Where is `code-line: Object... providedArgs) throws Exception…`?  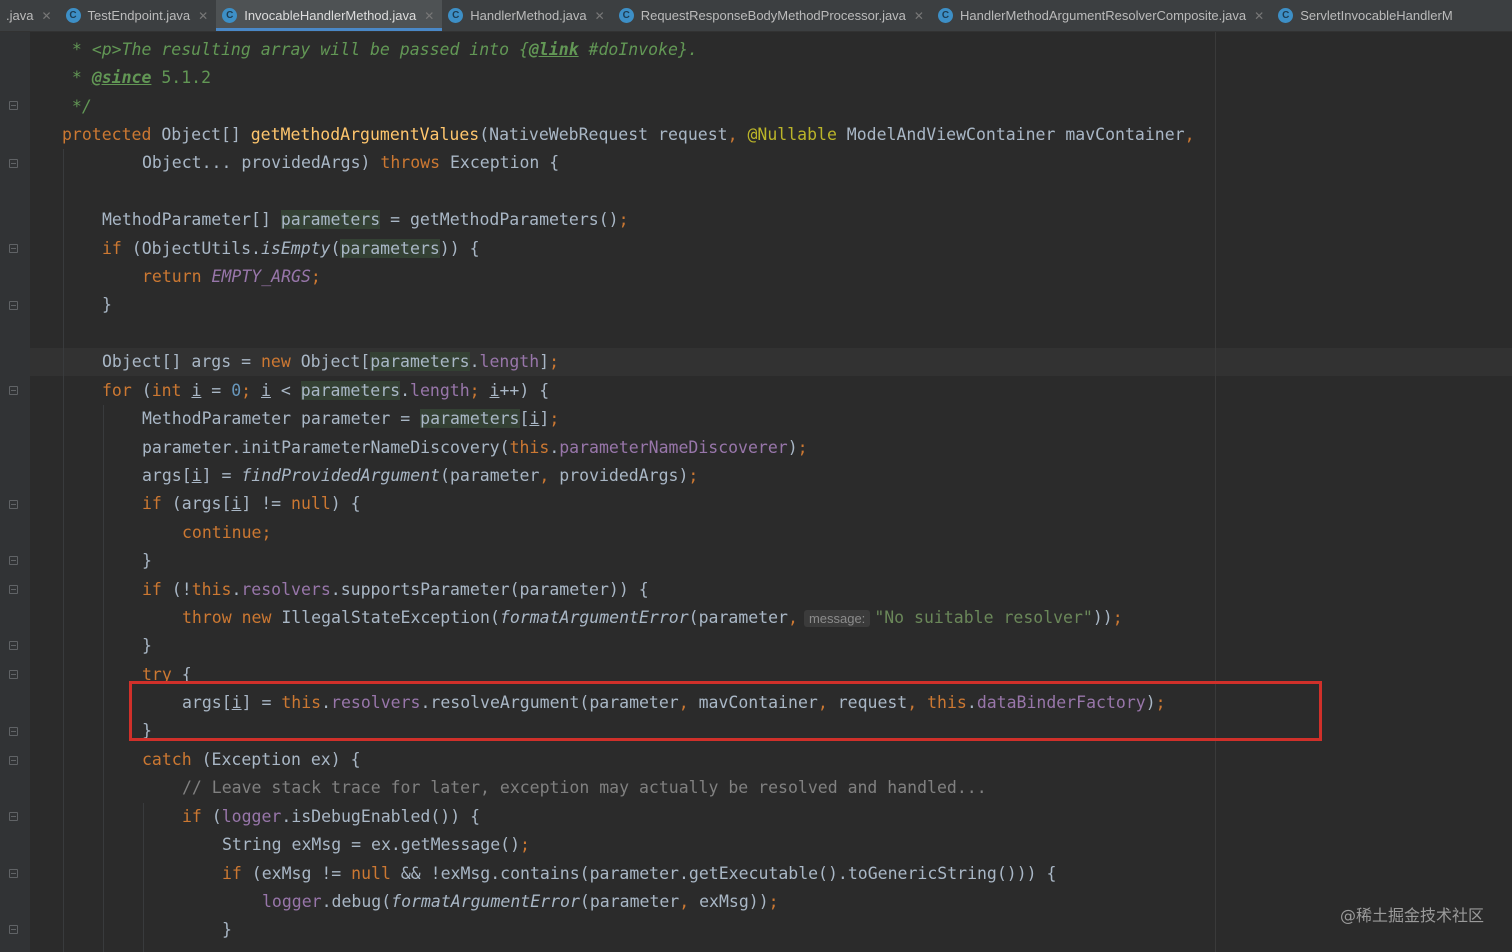
code-line: Object... providedArgs) throws Exception… is located at coordinates (351, 162).